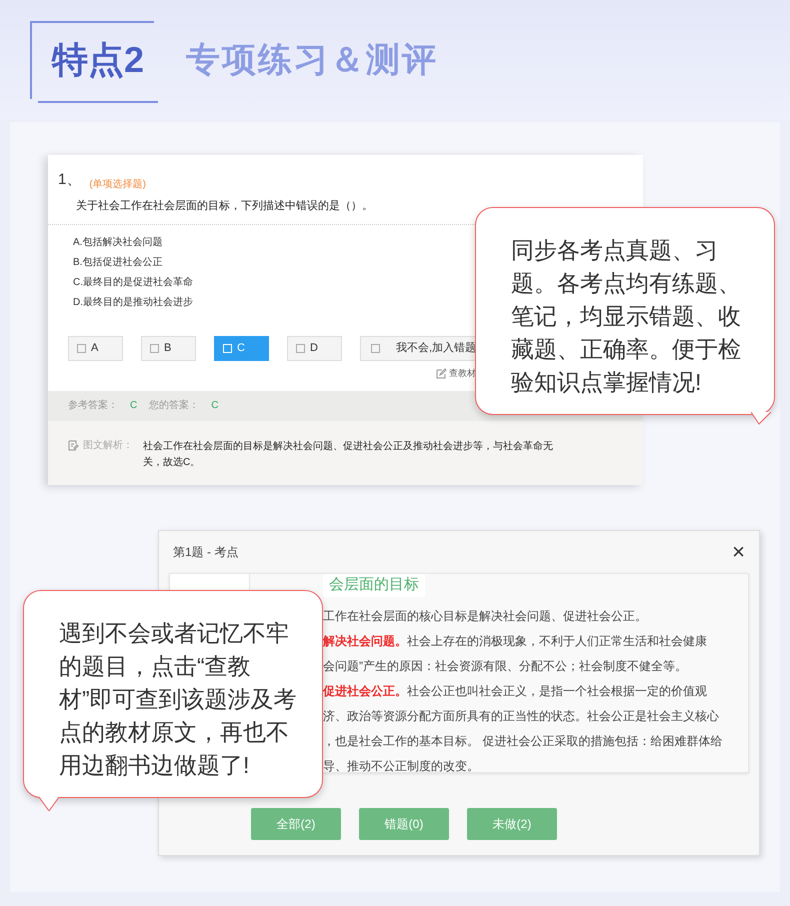  I want to click on text-line: 济、政治等资源分配方面所具有的正当性的状态。社会公正是社会主义核心, so click(521, 715).